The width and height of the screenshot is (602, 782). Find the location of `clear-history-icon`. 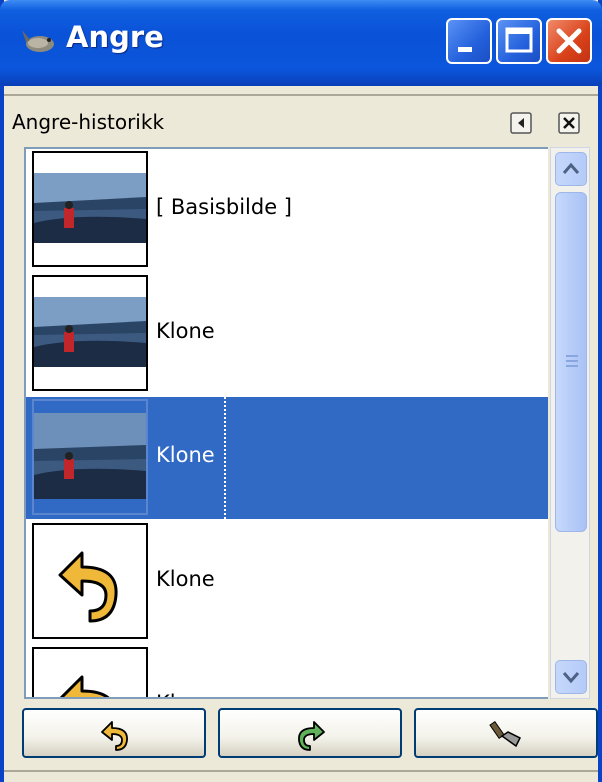

clear-history-icon is located at coordinates (505, 734).